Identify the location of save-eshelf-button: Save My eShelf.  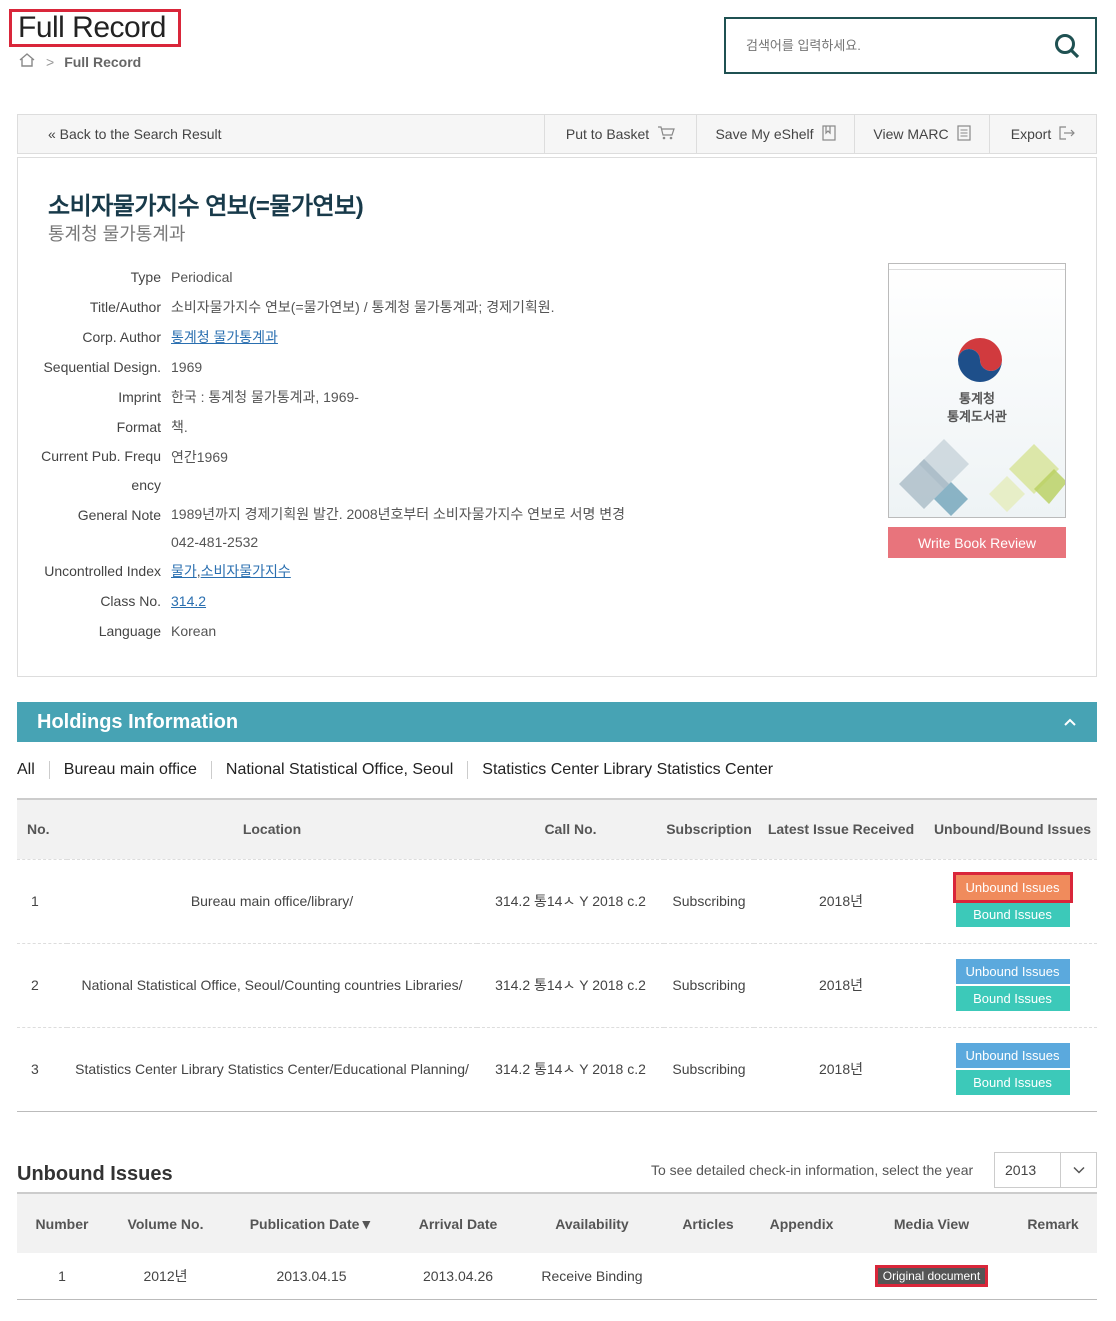
(775, 134).